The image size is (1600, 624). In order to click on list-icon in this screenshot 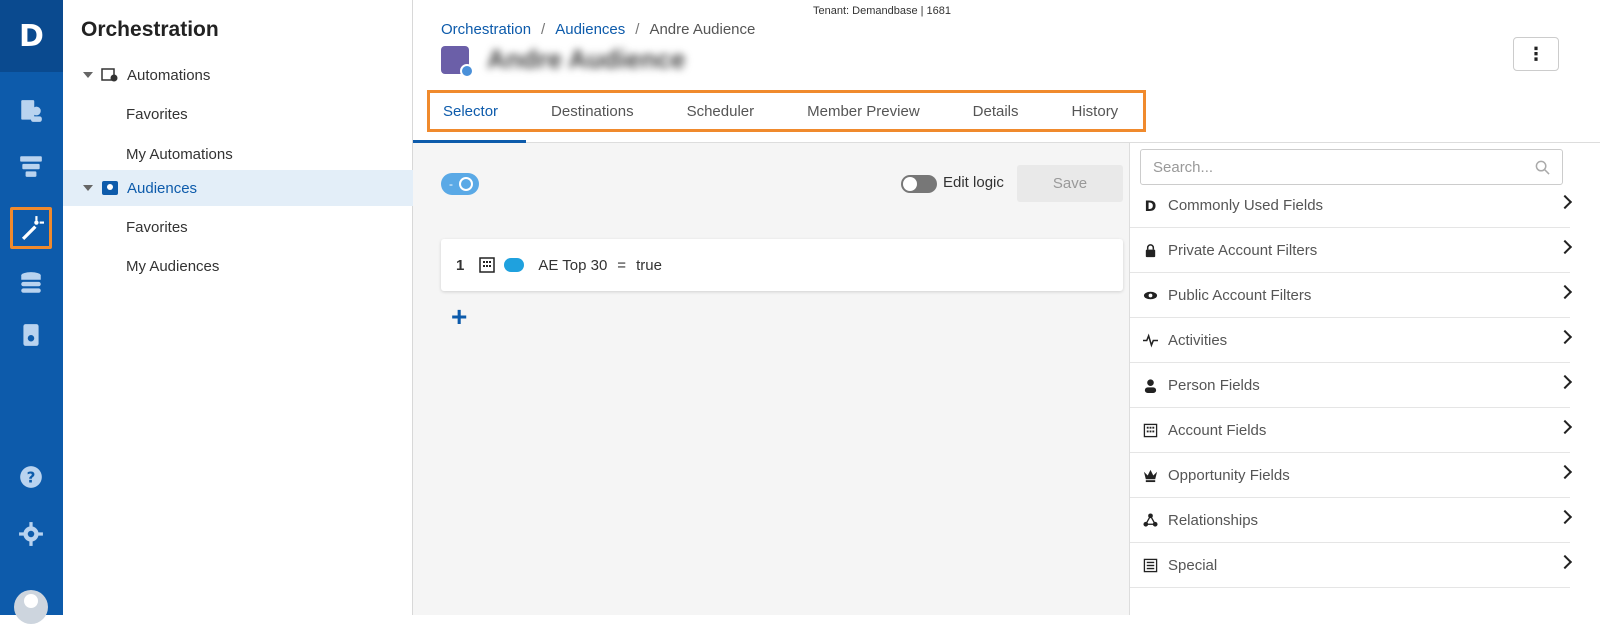, I will do `click(1150, 565)`.